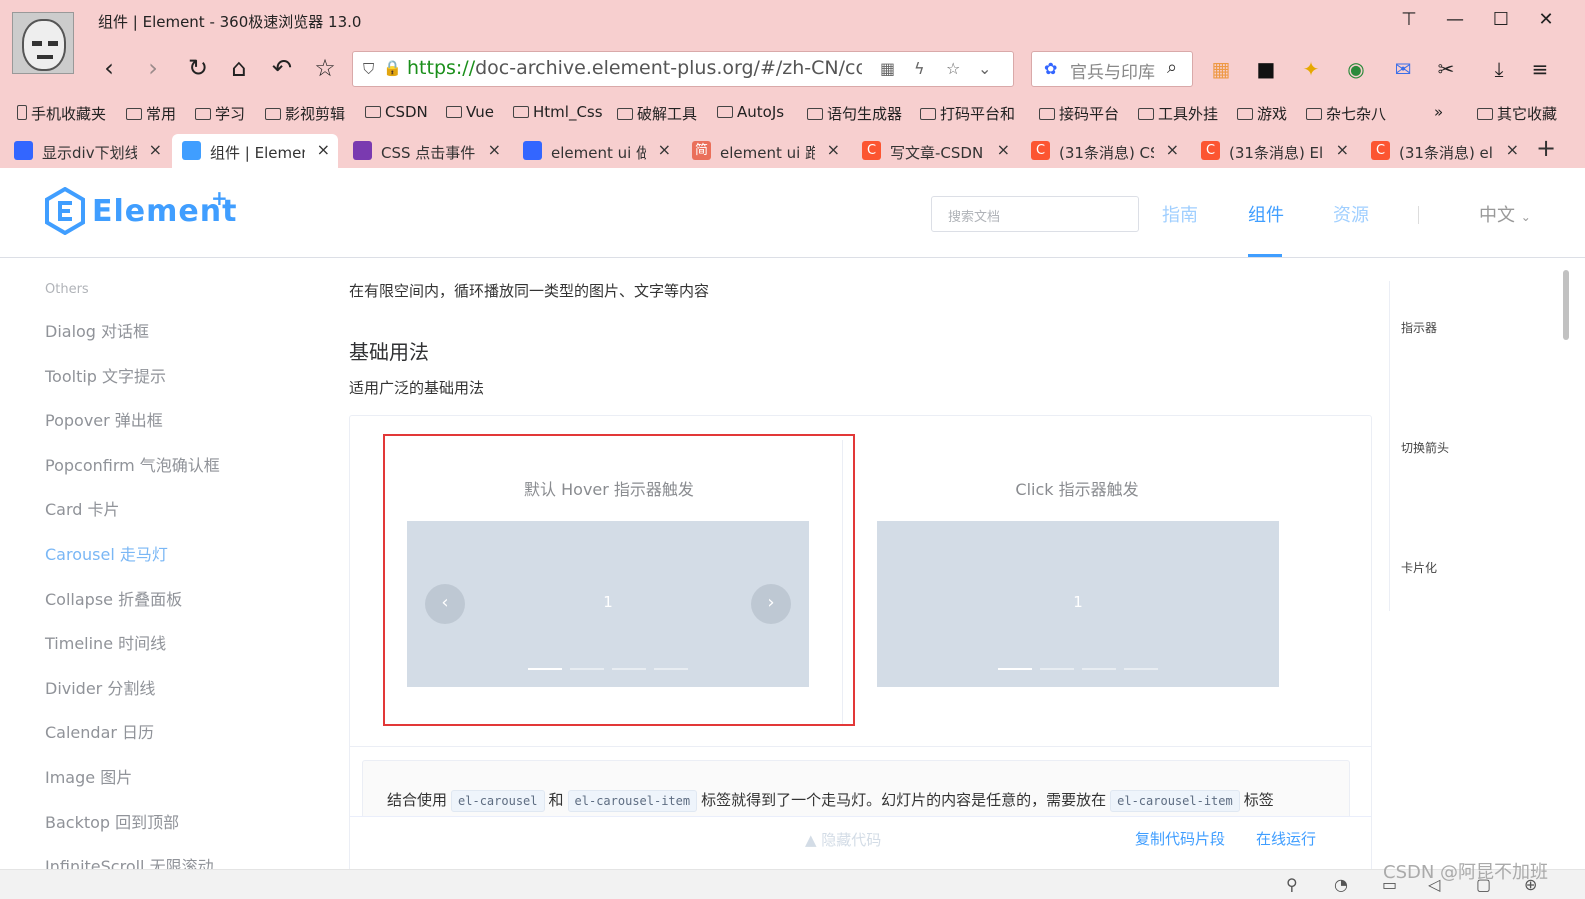 The image size is (1585, 899). What do you see at coordinates (105, 375) in the screenshot?
I see `sidebar-item: Tooltip 文字提示` at bounding box center [105, 375].